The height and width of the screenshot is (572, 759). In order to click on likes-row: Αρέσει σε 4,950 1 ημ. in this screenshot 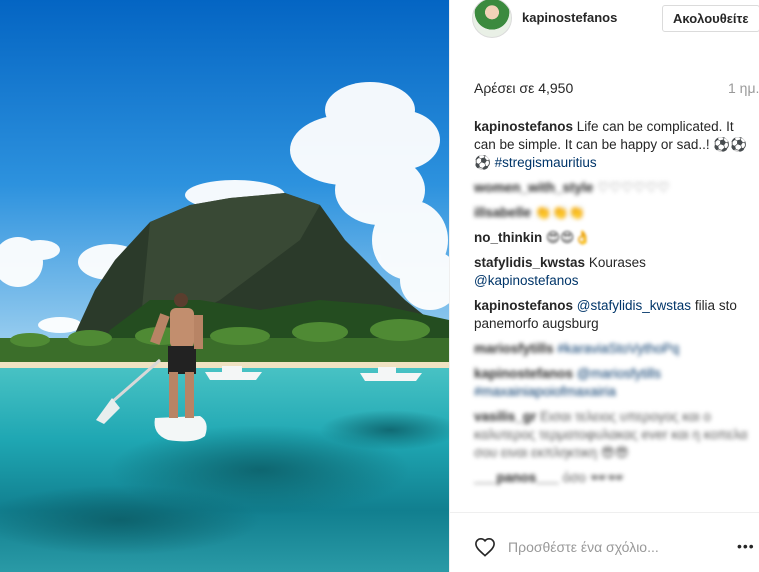, I will do `click(604, 89)`.